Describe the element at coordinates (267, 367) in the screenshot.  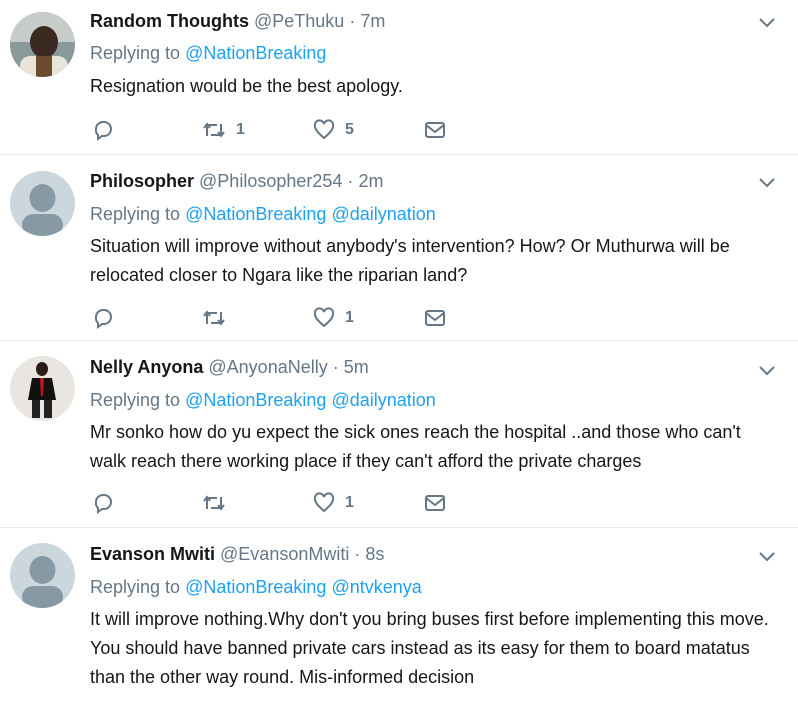
I see `user-handle: @AnyonaNelly` at that location.